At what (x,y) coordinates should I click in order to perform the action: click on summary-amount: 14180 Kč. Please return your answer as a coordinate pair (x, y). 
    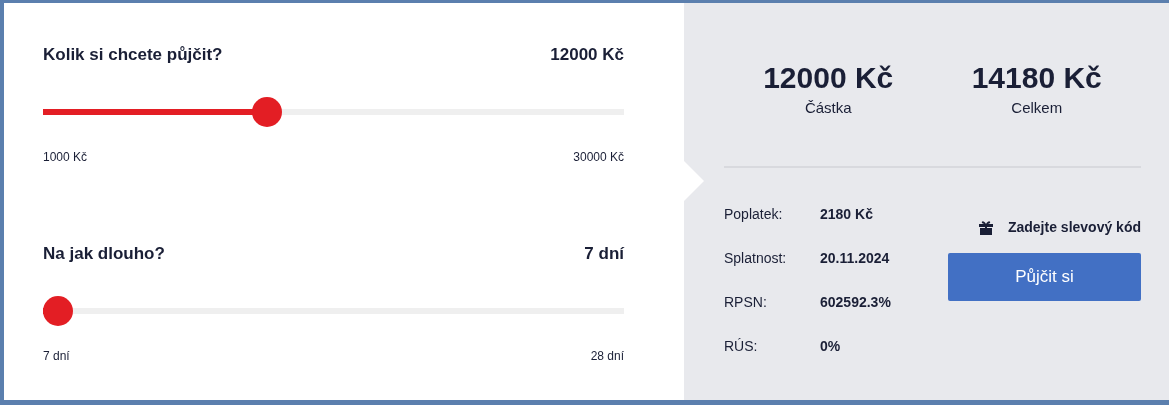
    Looking at the image, I should click on (1036, 78).